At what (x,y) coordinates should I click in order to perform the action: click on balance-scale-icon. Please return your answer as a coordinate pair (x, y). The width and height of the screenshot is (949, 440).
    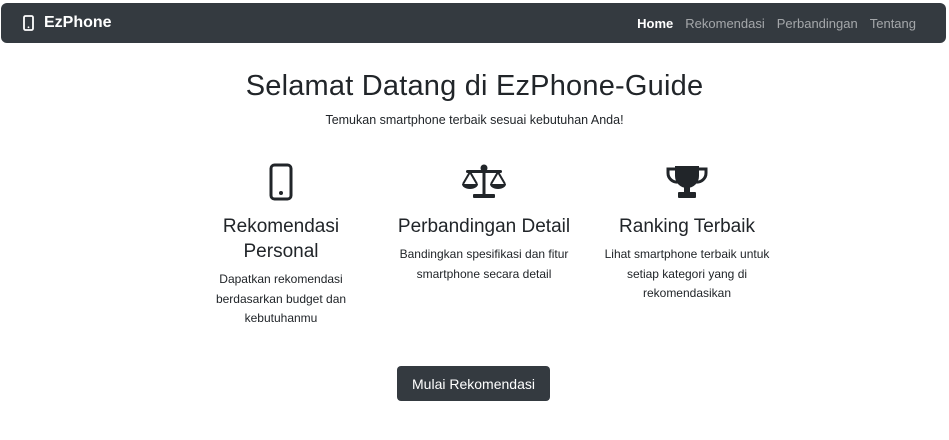
    Looking at the image, I should click on (484, 182).